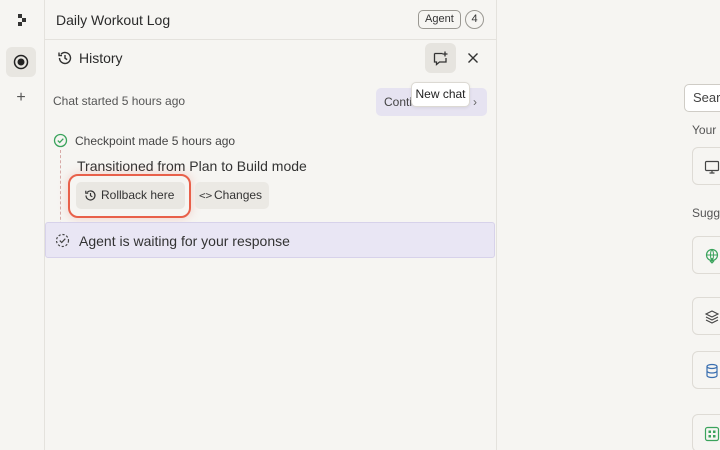 The image size is (720, 450). What do you see at coordinates (206, 195) in the screenshot?
I see `code-icon: <>` at bounding box center [206, 195].